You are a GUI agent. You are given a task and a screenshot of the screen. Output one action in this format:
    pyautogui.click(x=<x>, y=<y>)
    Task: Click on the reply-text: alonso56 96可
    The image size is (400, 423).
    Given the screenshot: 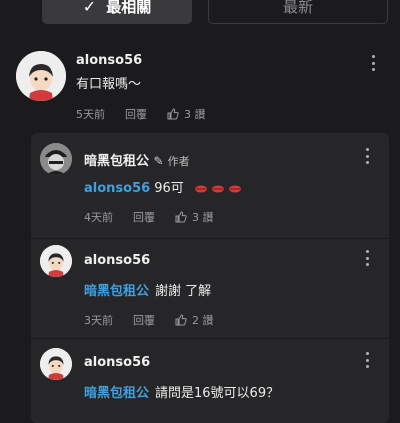 What is the action you would take?
    pyautogui.click(x=164, y=186)
    